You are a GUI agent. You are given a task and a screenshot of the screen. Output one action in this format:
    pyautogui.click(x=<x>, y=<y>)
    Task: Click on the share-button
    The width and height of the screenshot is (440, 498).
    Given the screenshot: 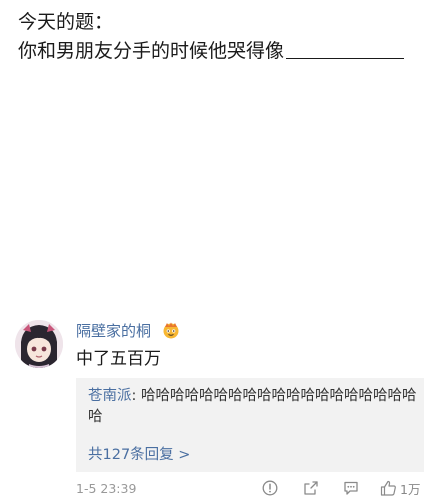 What is the action you would take?
    pyautogui.click(x=311, y=488)
    